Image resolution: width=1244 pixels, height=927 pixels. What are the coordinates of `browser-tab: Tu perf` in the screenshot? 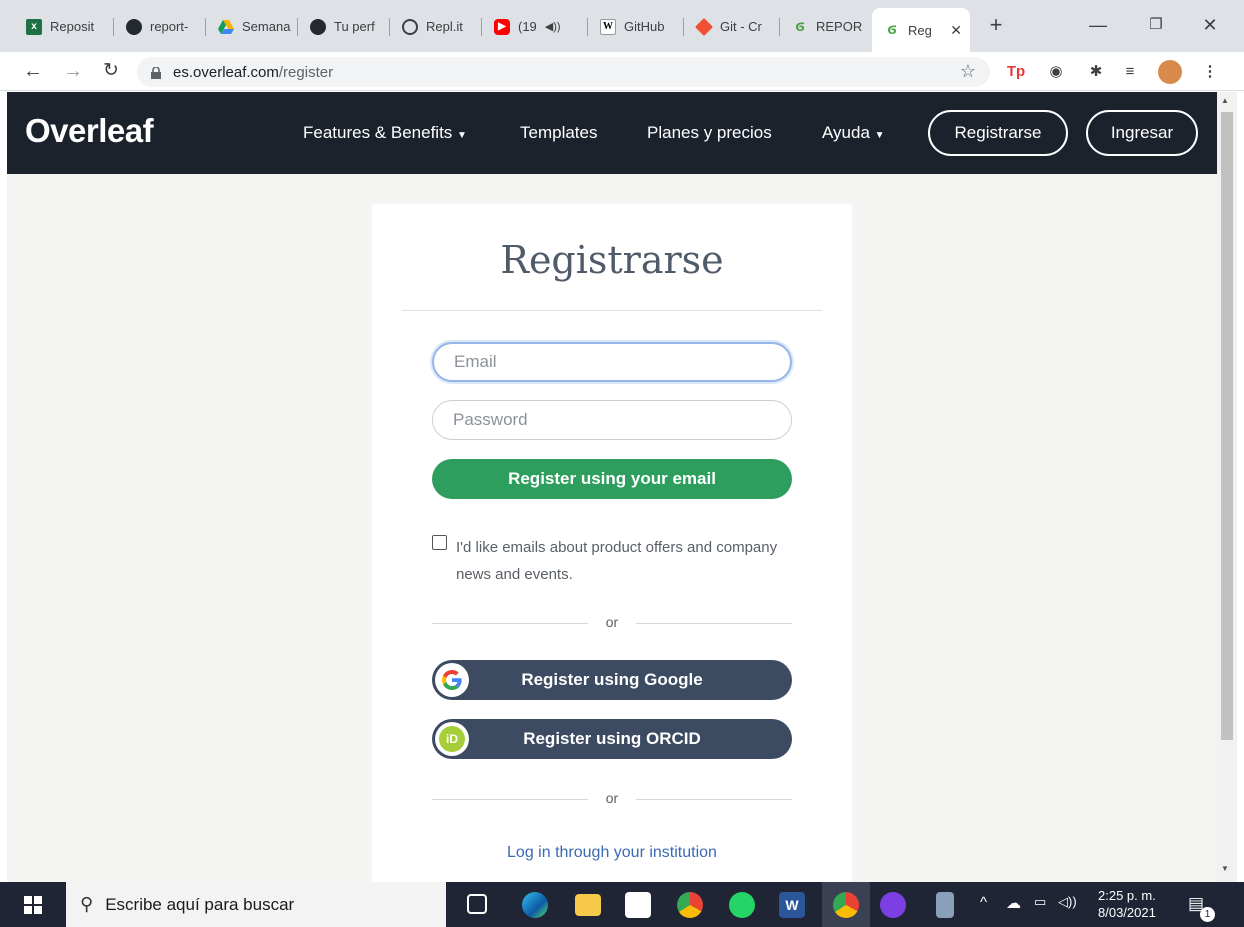 It's located at (344, 26).